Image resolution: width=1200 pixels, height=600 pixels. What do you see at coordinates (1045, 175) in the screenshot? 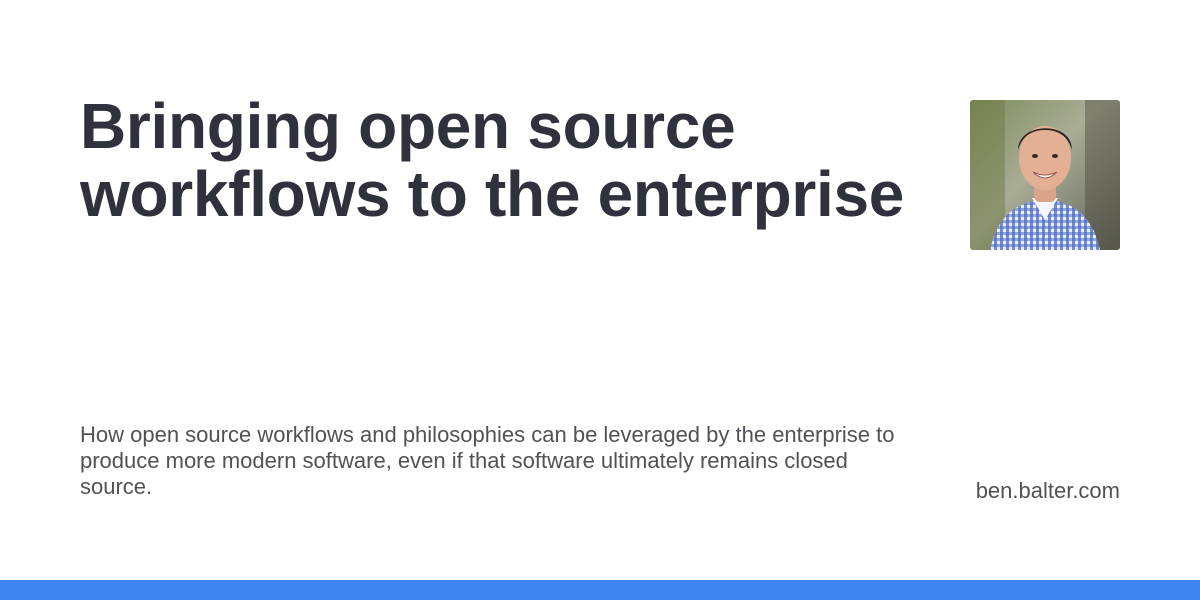
I see `author-avatar` at bounding box center [1045, 175].